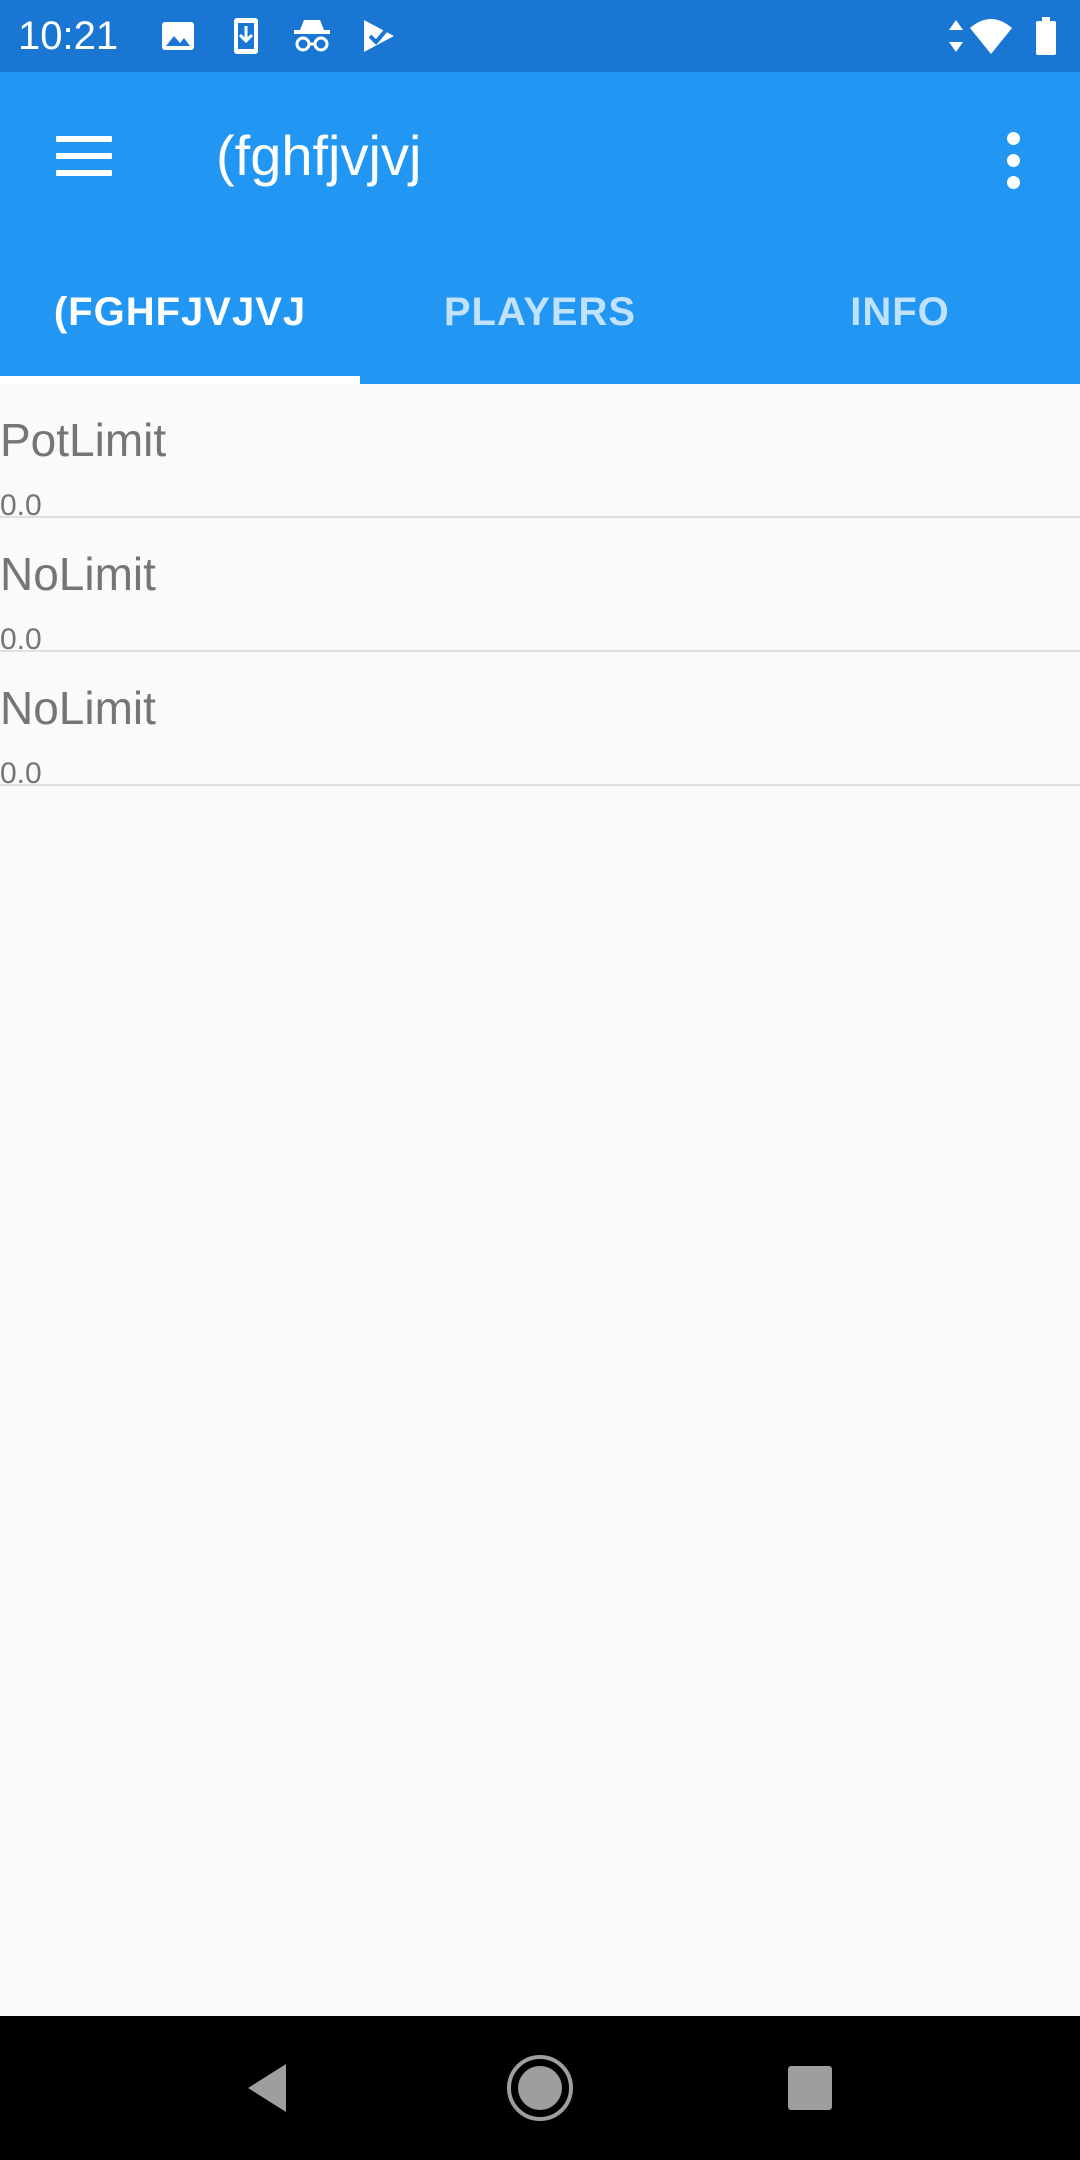  Describe the element at coordinates (246, 36) in the screenshot. I see `download-icon` at that location.